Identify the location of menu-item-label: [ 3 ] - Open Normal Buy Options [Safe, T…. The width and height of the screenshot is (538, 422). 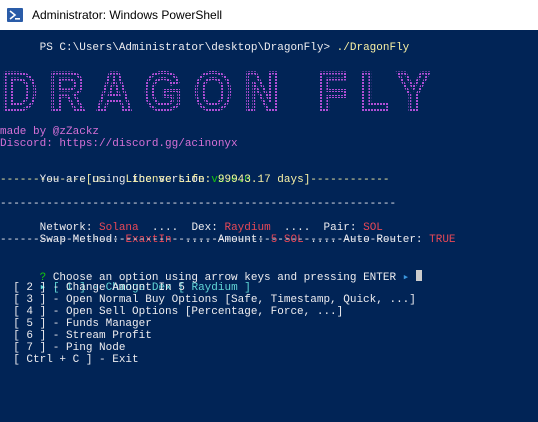
(214, 300).